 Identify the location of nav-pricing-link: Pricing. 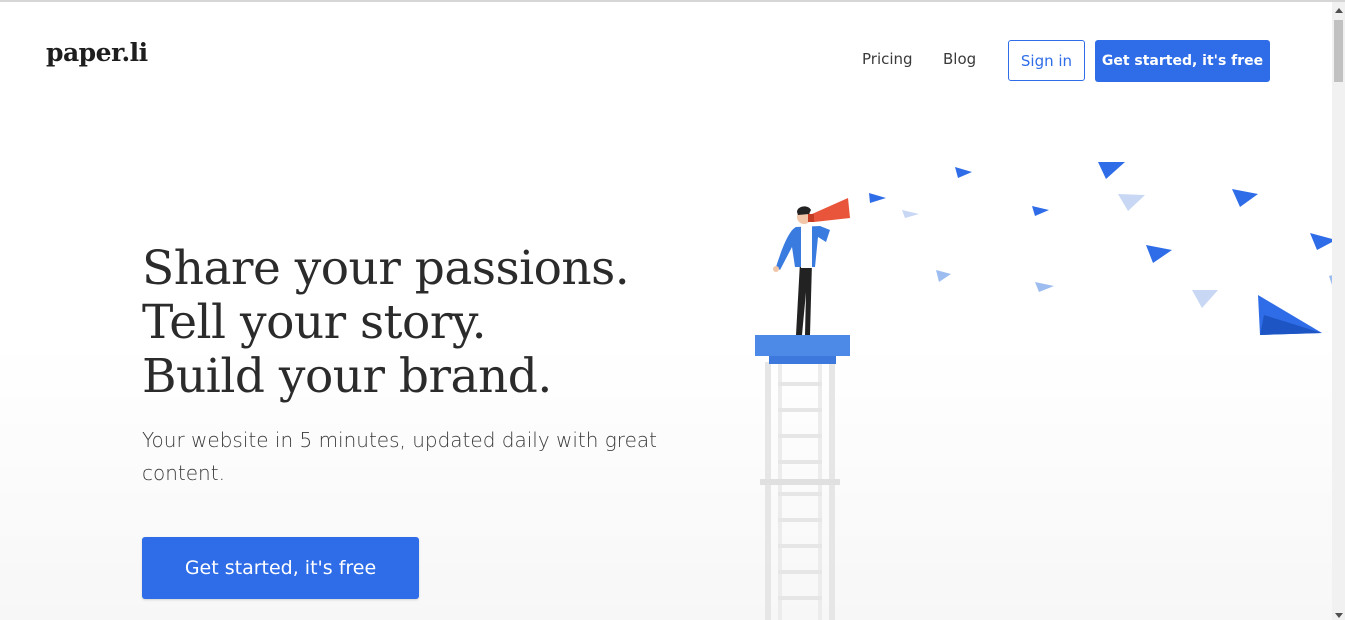
(887, 59).